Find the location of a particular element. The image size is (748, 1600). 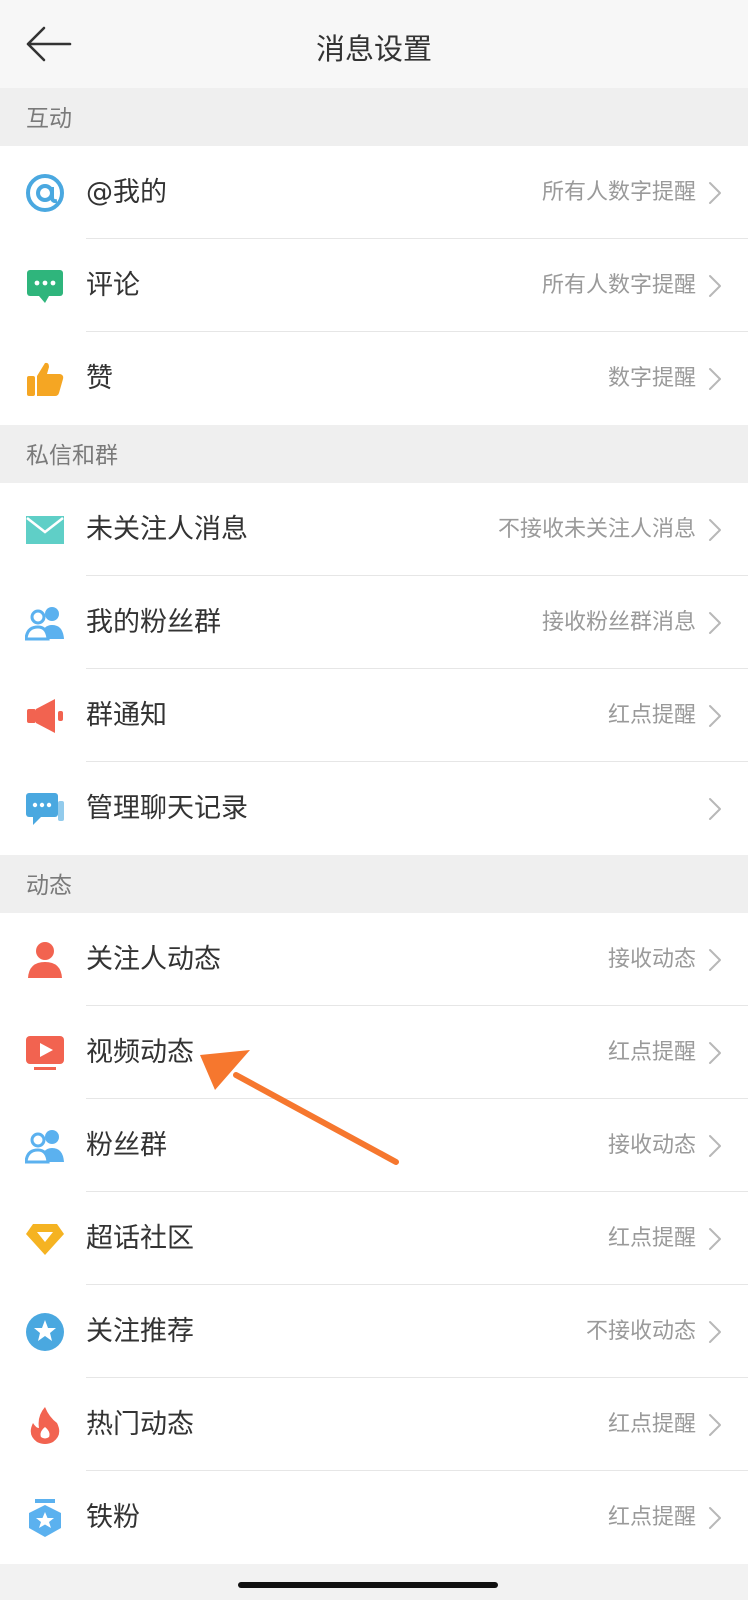

row-label: 超话社区 is located at coordinates (140, 1238).